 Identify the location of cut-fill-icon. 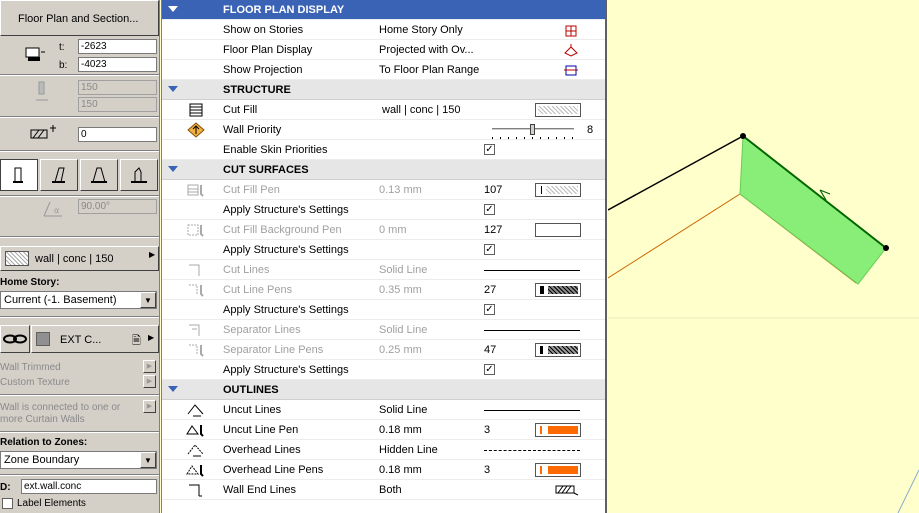
(196, 110).